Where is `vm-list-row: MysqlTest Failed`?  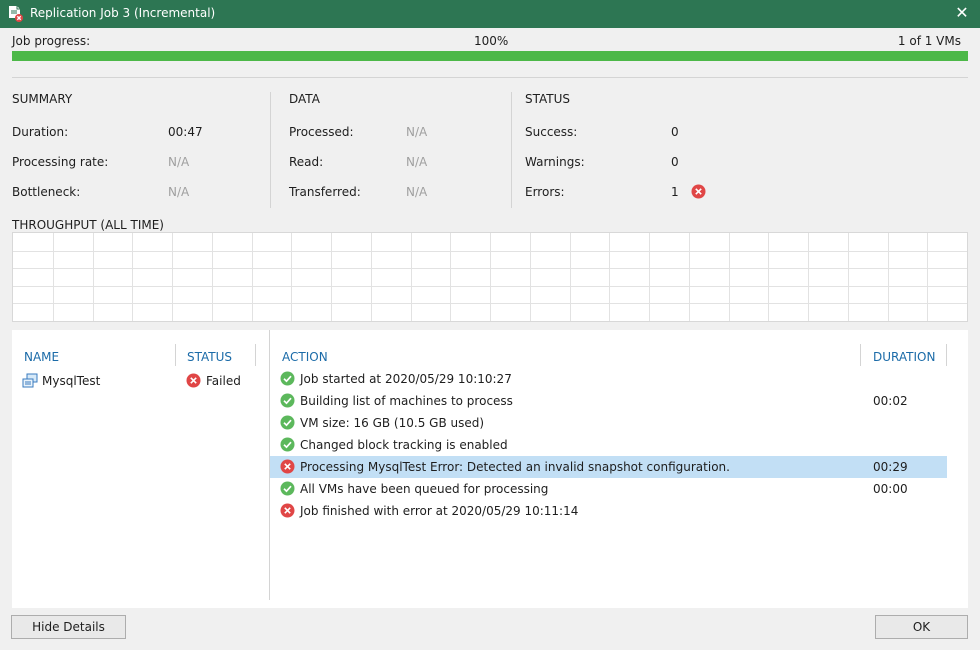 vm-list-row: MysqlTest Failed is located at coordinates (140, 381).